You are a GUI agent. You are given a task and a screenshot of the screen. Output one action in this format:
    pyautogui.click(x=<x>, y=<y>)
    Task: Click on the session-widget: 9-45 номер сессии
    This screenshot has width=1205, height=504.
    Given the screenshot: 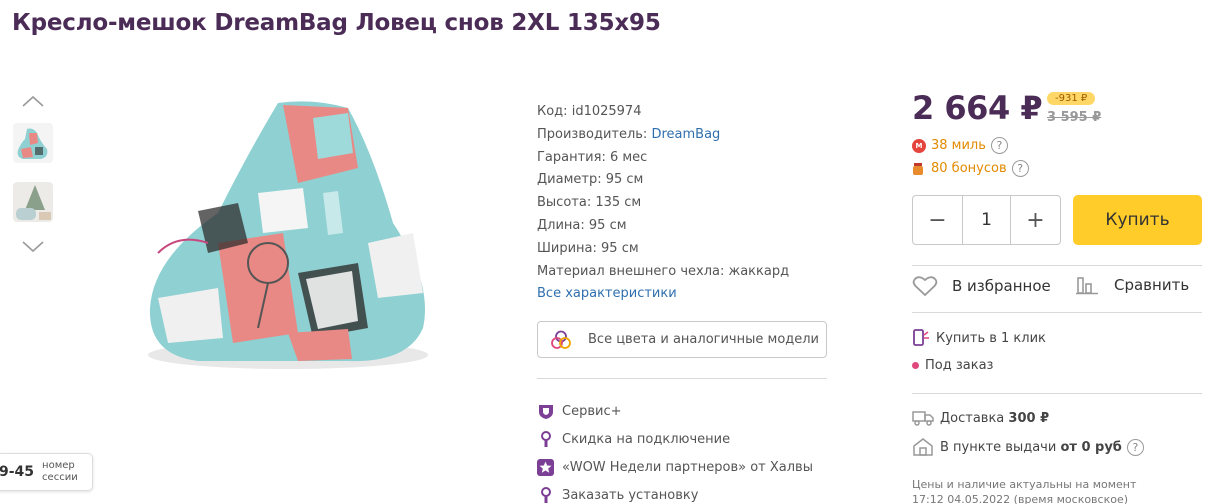 What is the action you would take?
    pyautogui.click(x=46, y=472)
    